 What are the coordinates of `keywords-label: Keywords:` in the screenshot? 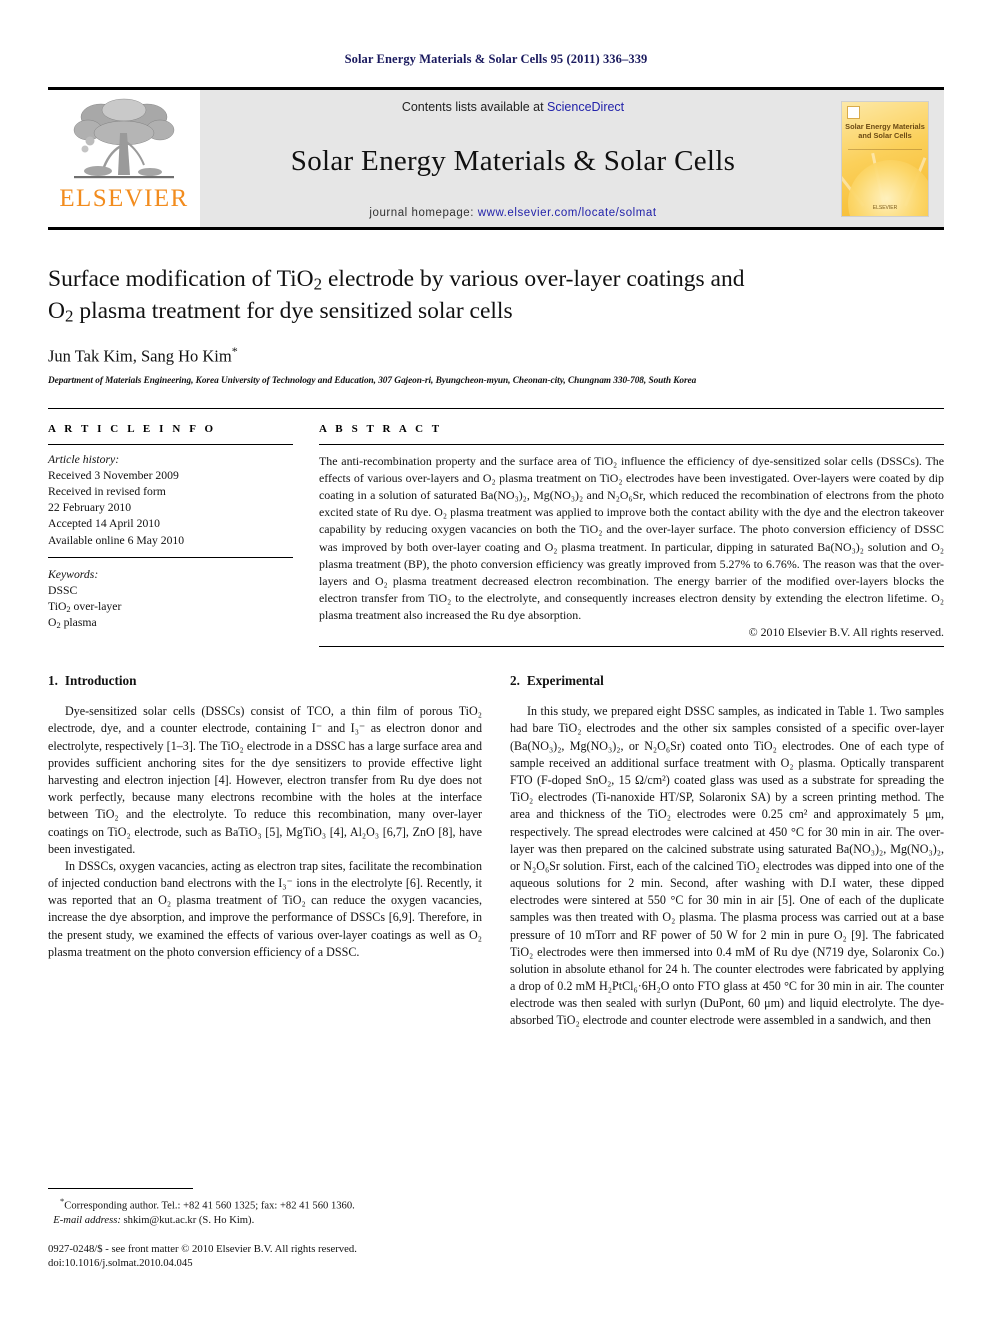 It's located at (73, 574).